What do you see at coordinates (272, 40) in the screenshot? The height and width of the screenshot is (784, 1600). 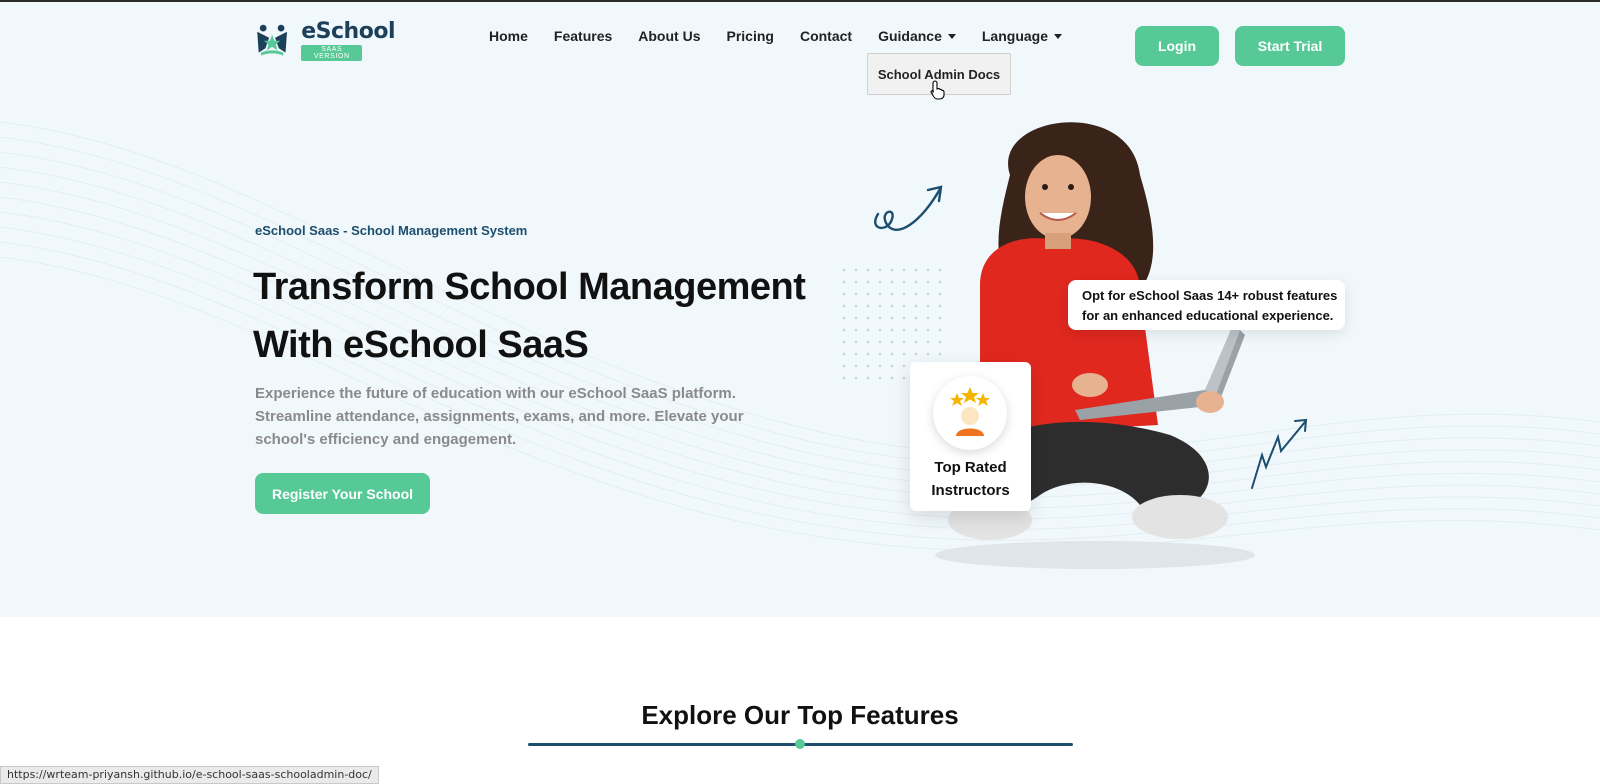 I see `logo-icon` at bounding box center [272, 40].